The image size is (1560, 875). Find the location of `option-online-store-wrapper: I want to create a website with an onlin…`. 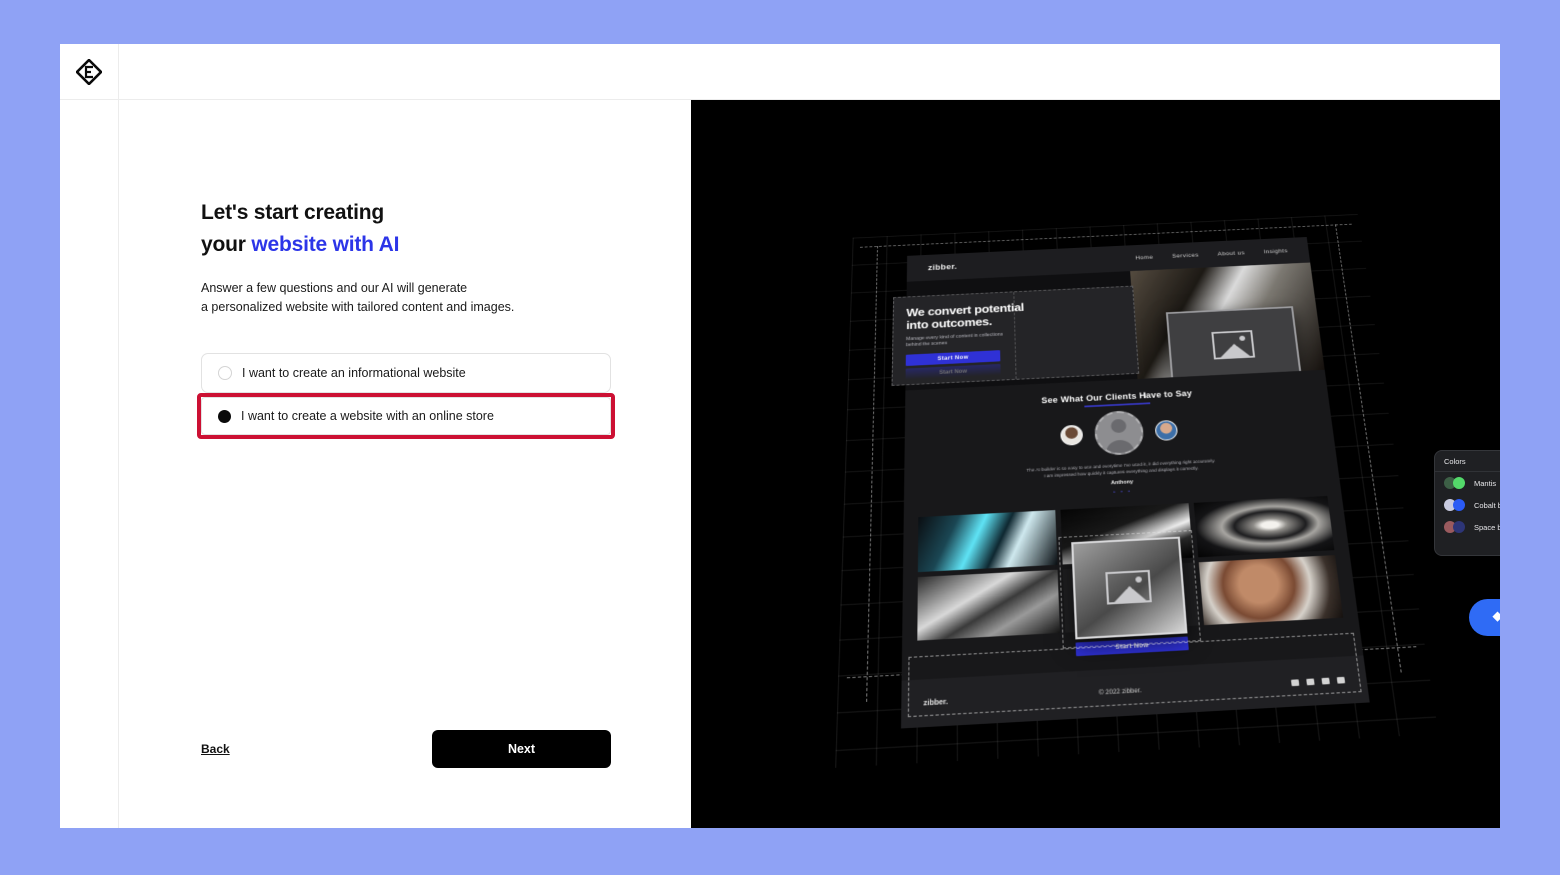

option-online-store-wrapper: I want to create a website with an onlin… is located at coordinates (406, 416).